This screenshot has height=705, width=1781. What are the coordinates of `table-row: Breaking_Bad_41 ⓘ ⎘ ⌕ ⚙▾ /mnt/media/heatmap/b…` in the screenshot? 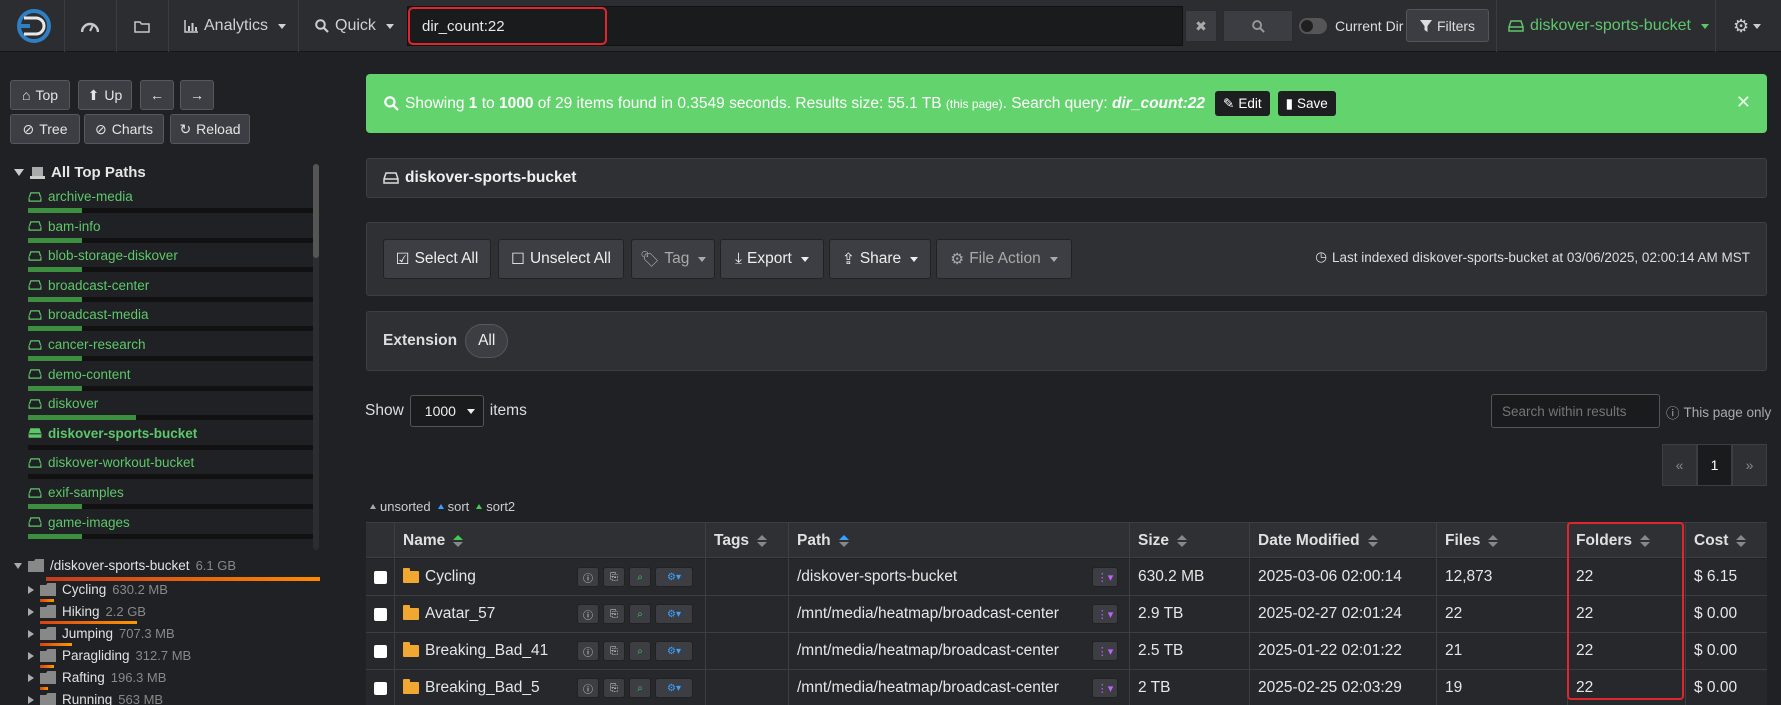 It's located at (1066, 651).